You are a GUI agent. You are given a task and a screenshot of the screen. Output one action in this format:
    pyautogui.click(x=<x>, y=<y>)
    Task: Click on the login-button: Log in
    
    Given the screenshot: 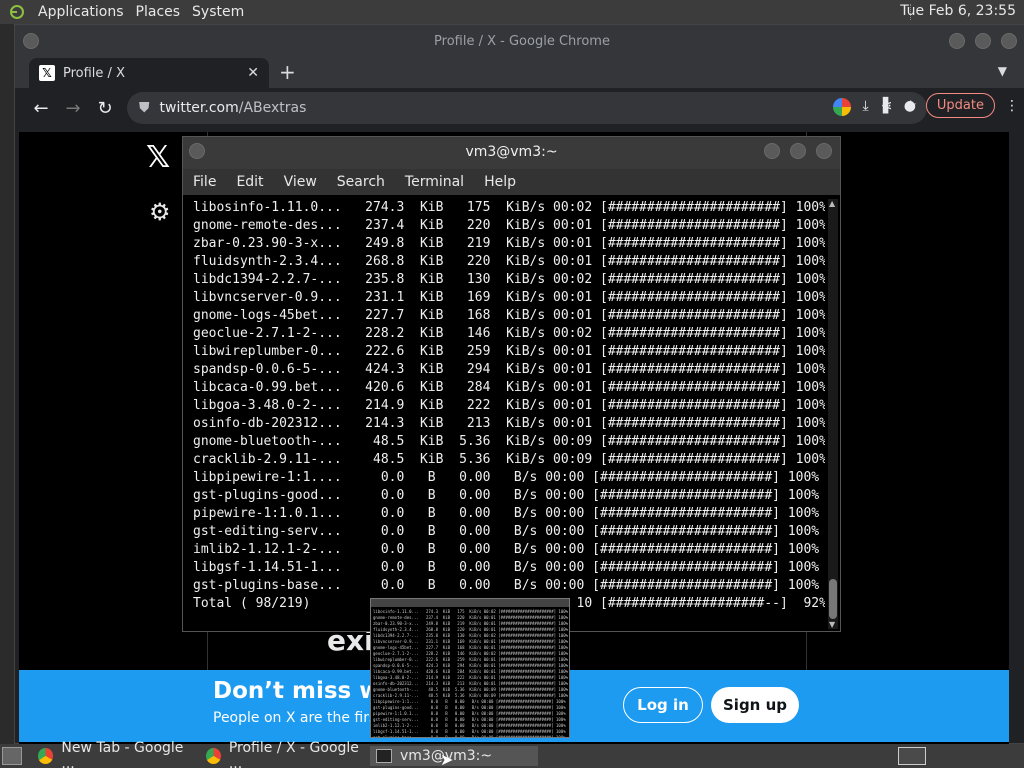 What is the action you would take?
    pyautogui.click(x=663, y=705)
    